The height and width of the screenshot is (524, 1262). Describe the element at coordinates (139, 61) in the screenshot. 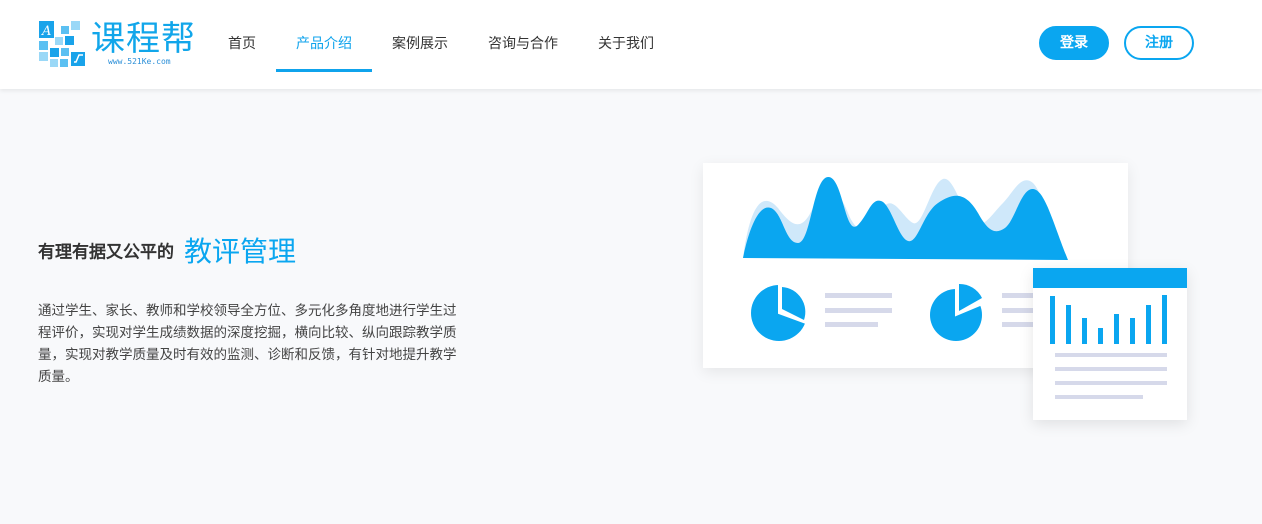

I see `logo-url-text: www.521Ke.com` at that location.